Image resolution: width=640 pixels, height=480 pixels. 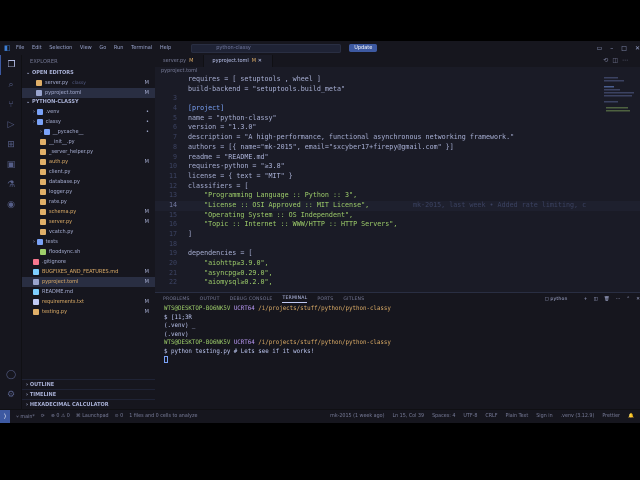 What do you see at coordinates (88, 93) in the screenshot?
I see `open-editor-item: pyproject.toml M` at bounding box center [88, 93].